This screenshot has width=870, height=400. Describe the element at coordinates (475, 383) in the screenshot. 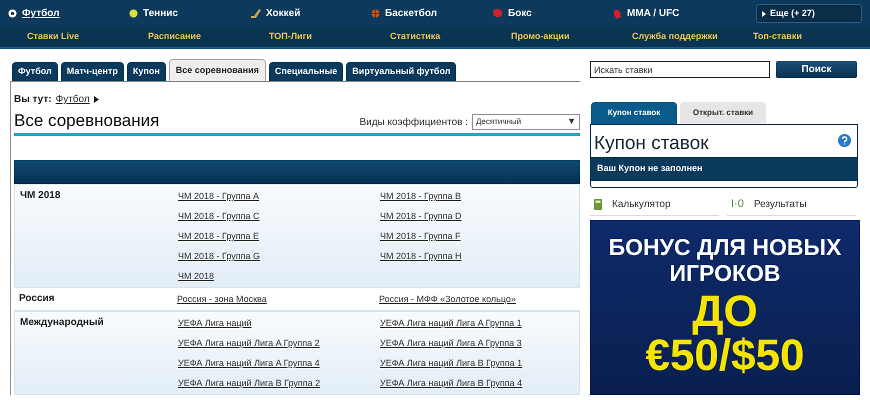

I see `competition-link: УЕФА Лига наций Лига B Группа 4` at that location.